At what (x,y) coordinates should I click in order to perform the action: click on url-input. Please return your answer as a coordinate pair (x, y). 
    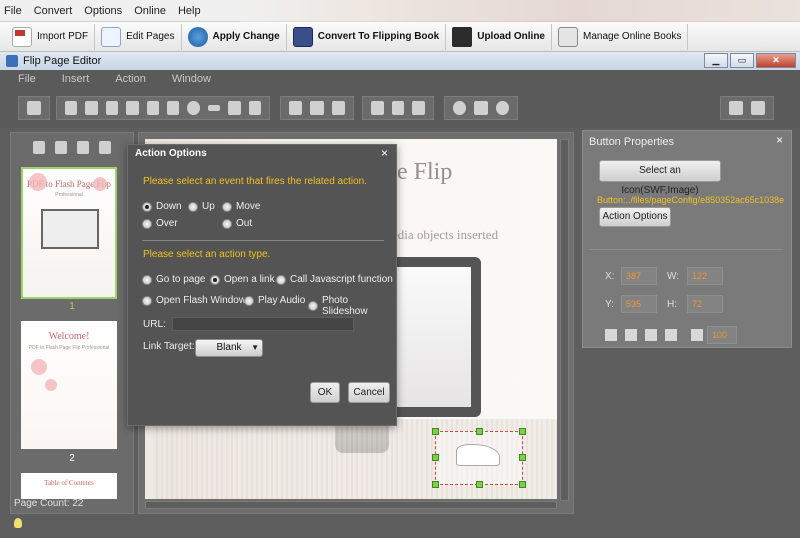
    Looking at the image, I should click on (263, 324).